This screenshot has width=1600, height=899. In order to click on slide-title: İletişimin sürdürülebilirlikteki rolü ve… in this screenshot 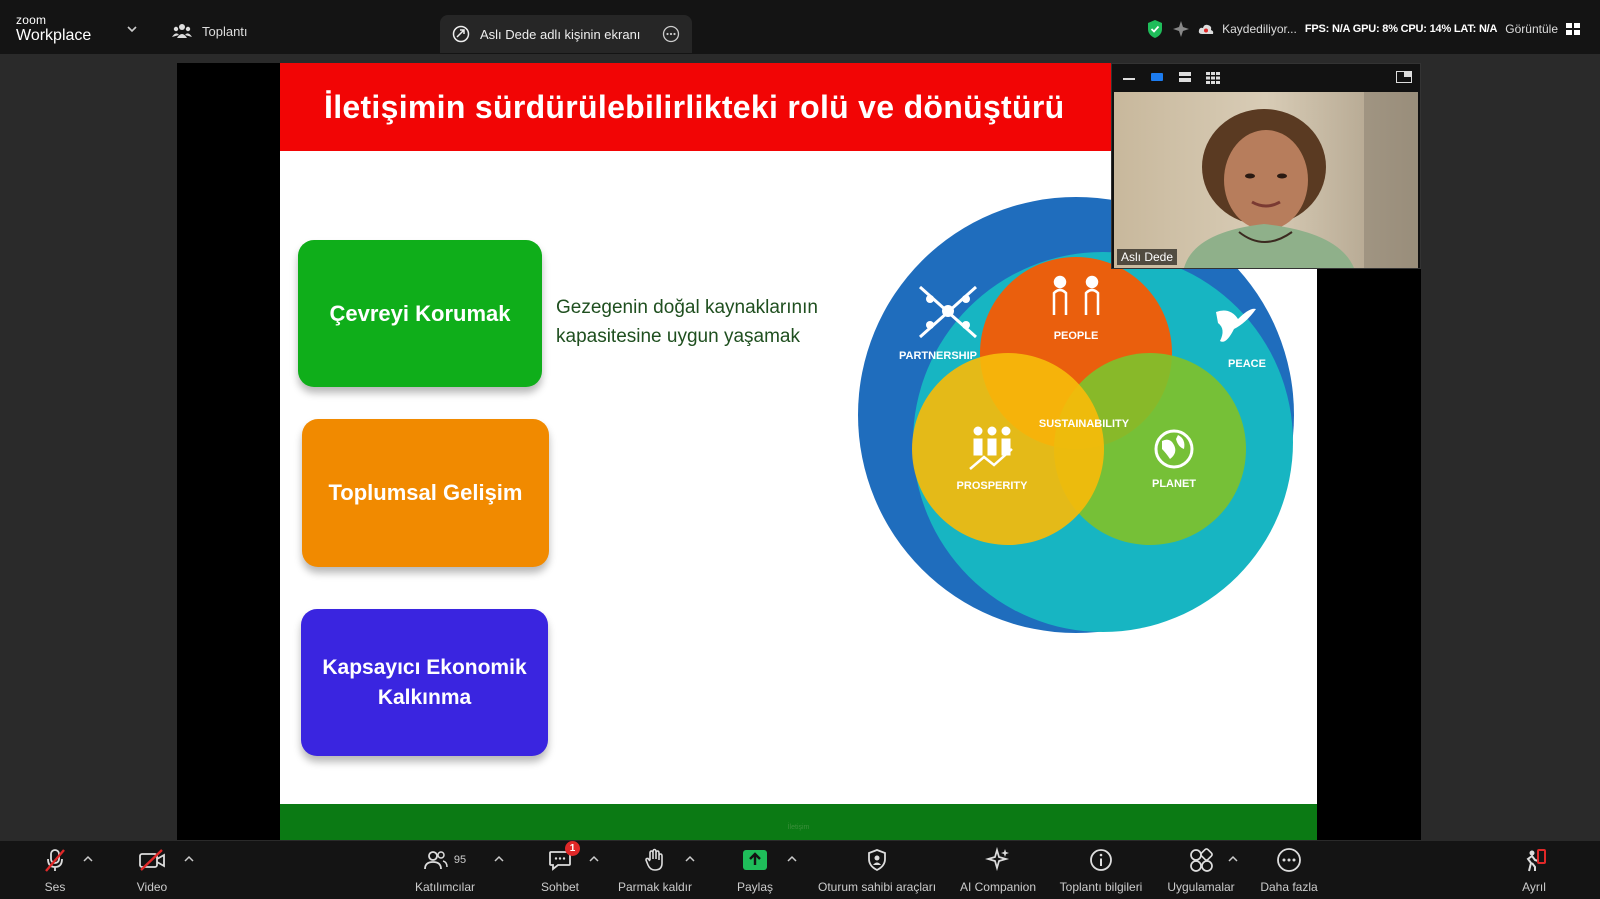, I will do `click(694, 107)`.